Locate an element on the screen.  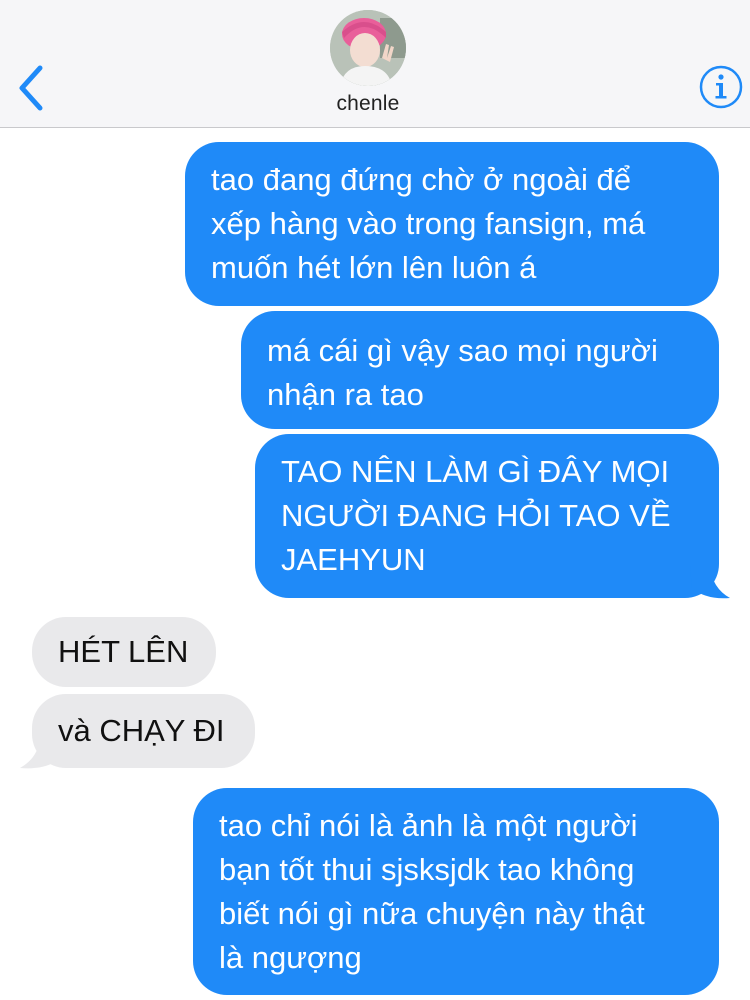
bubble-tail-incoming is located at coordinates (40, 753).